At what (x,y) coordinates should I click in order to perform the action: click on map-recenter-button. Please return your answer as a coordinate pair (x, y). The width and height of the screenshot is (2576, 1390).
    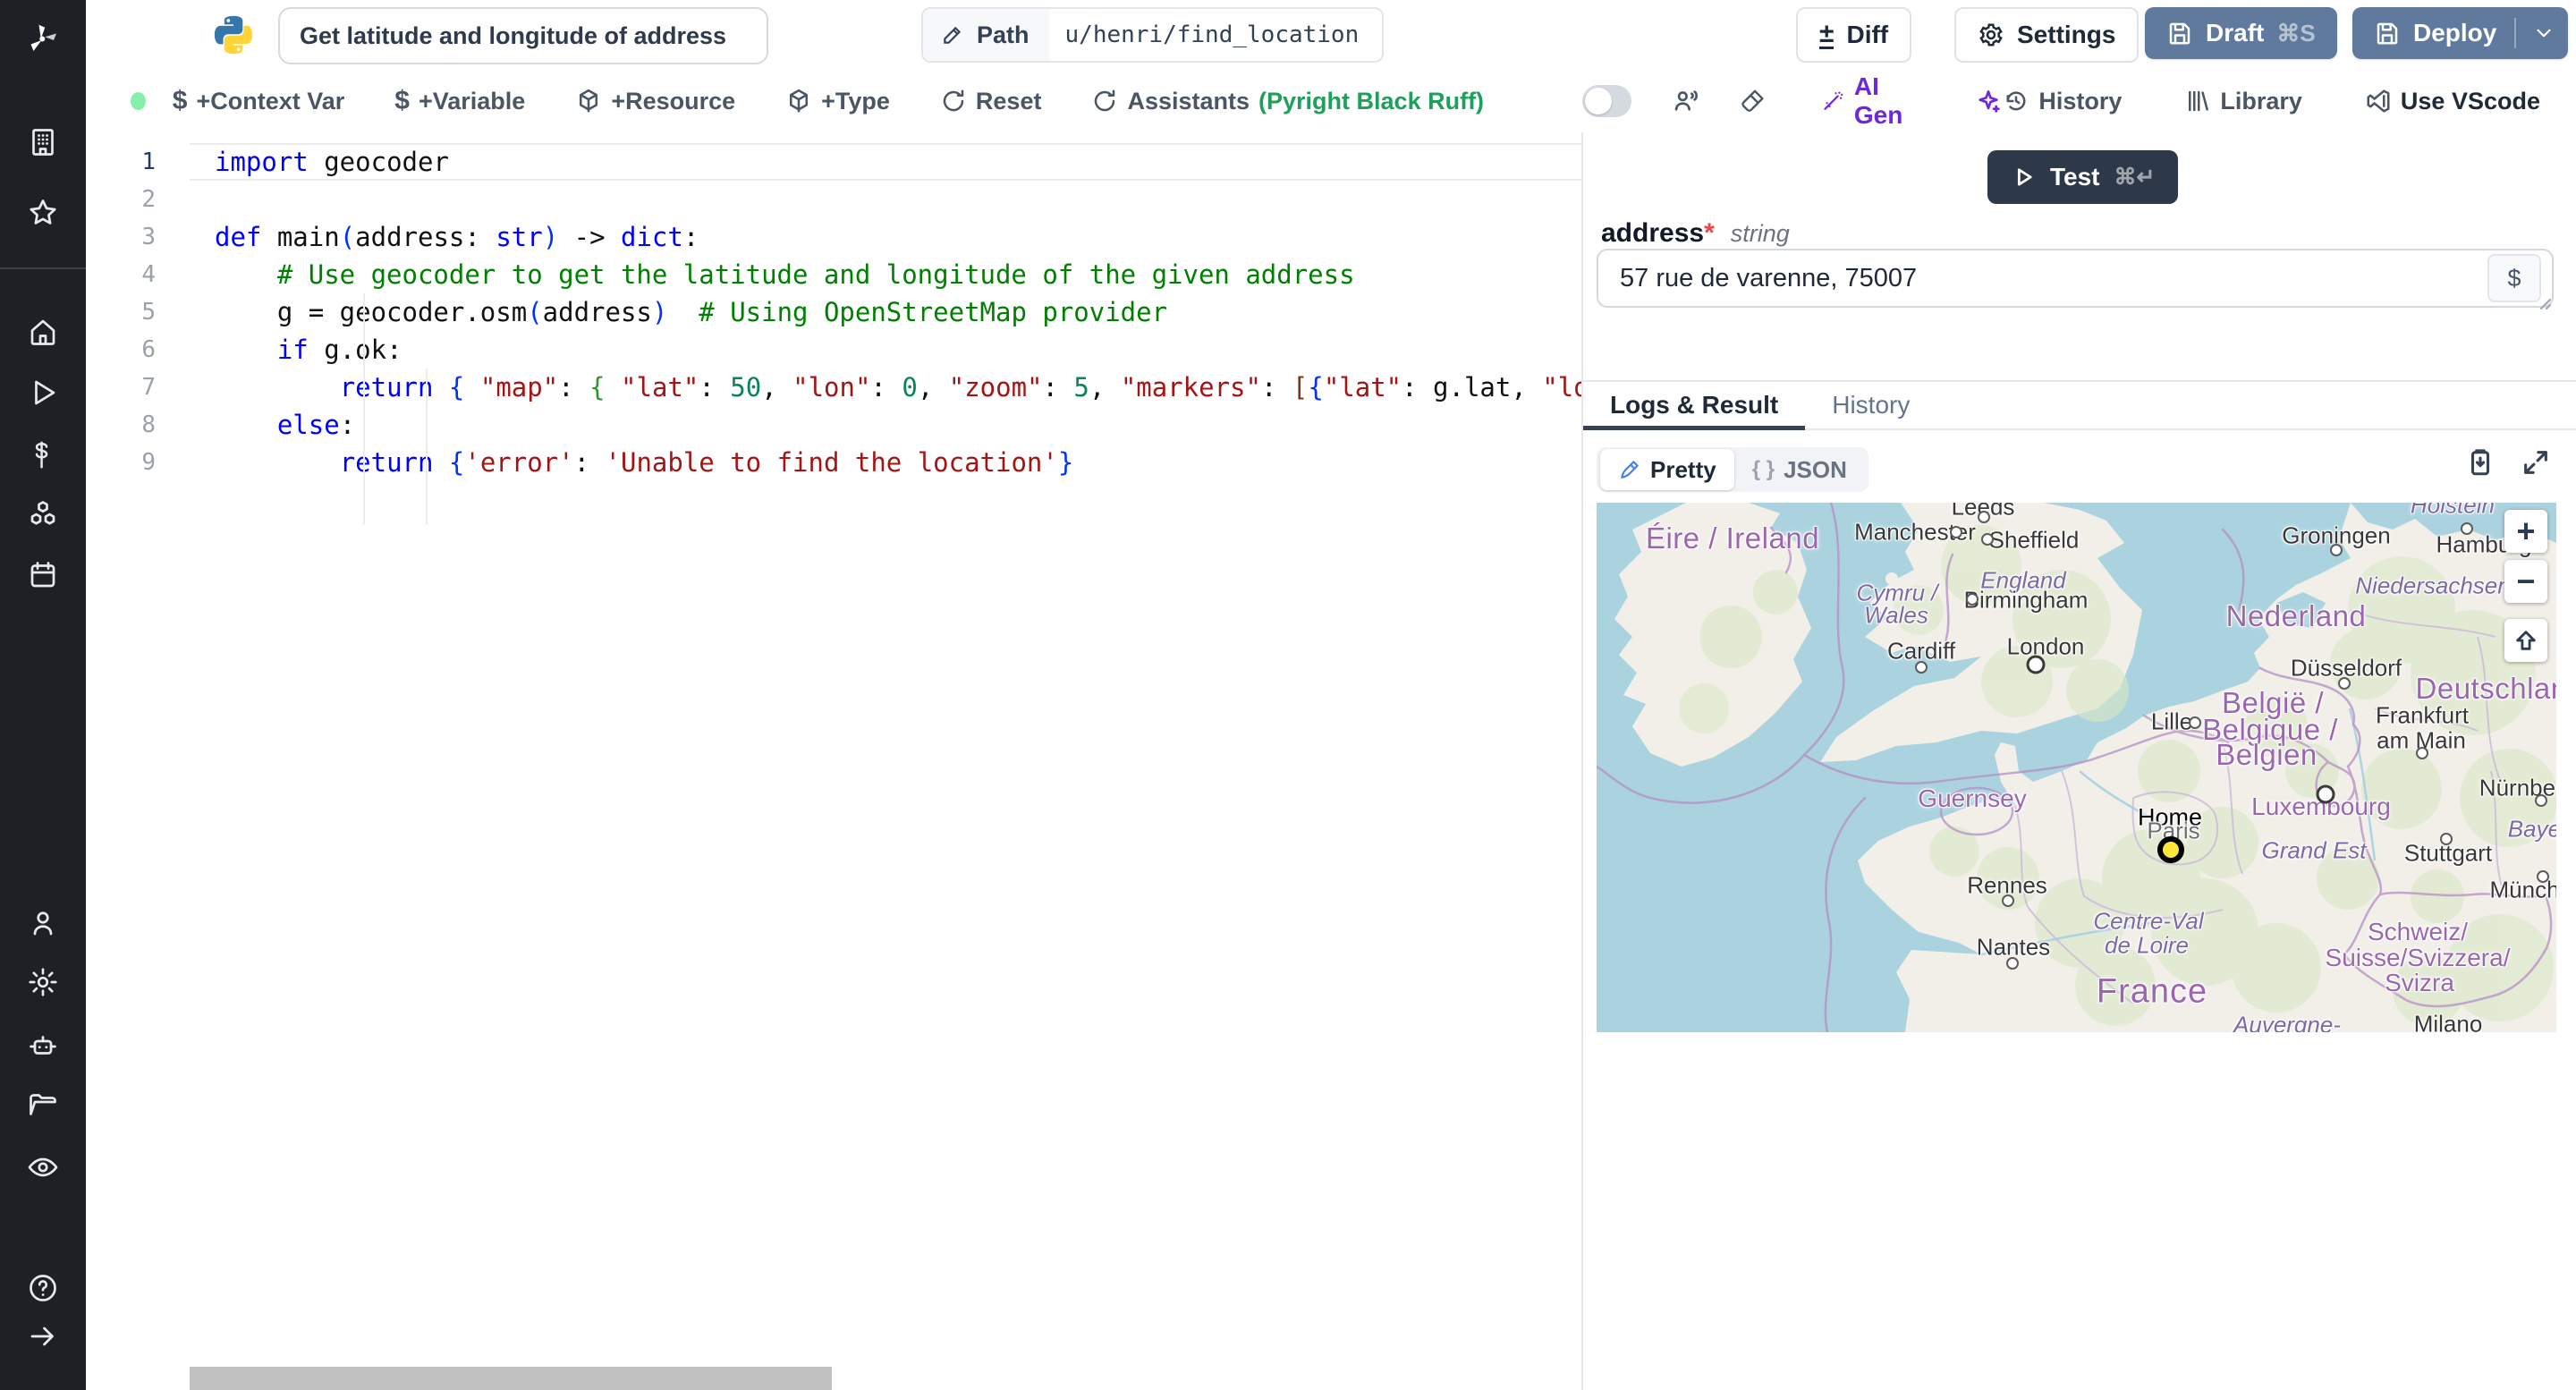
    Looking at the image, I should click on (2525, 640).